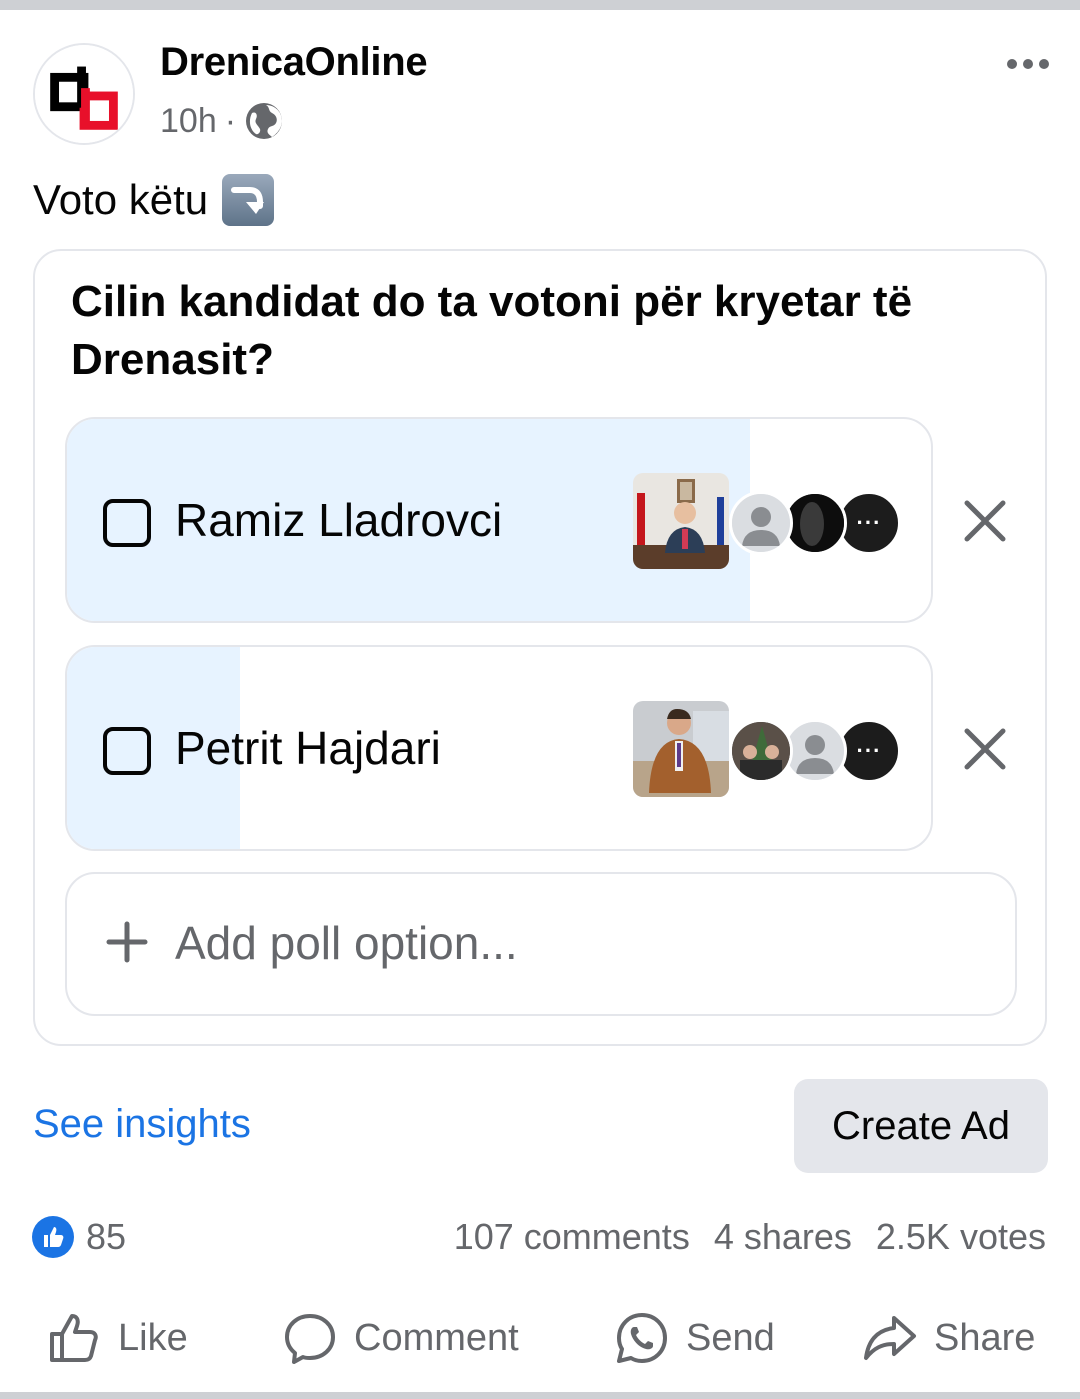  Describe the element at coordinates (117, 1338) in the screenshot. I see `like-button: Like` at that location.